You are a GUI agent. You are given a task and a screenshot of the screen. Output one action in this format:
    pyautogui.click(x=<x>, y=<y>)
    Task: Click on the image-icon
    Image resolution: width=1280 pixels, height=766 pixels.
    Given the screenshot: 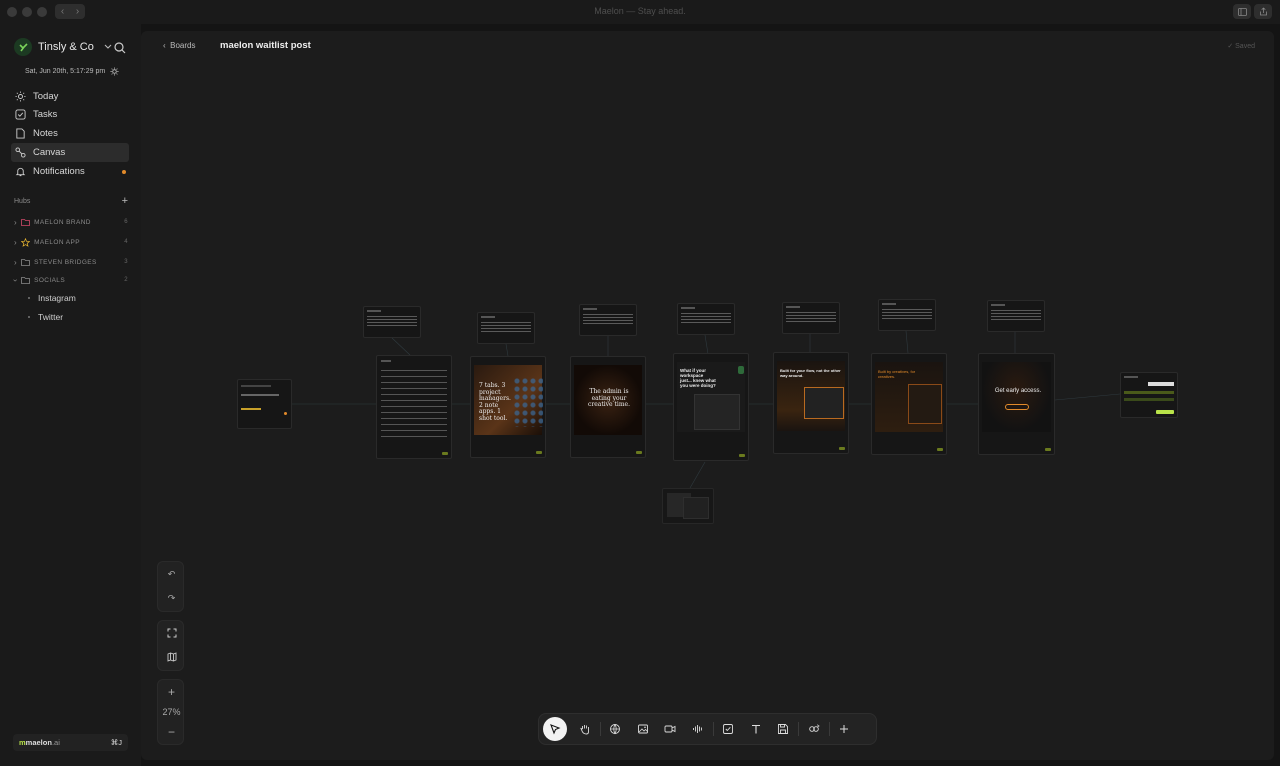 What is the action you would take?
    pyautogui.click(x=642, y=729)
    